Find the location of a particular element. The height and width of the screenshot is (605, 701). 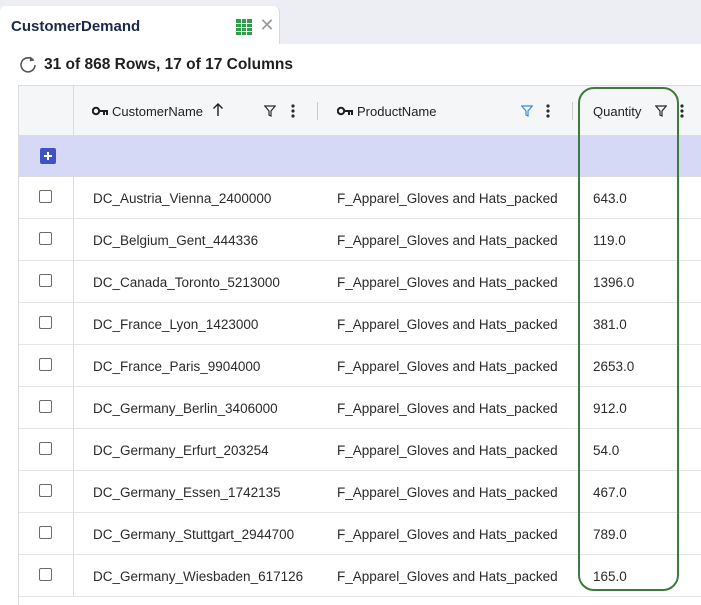

column-header-row: CustomerName ProductName Quantity is located at coordinates (360, 111).